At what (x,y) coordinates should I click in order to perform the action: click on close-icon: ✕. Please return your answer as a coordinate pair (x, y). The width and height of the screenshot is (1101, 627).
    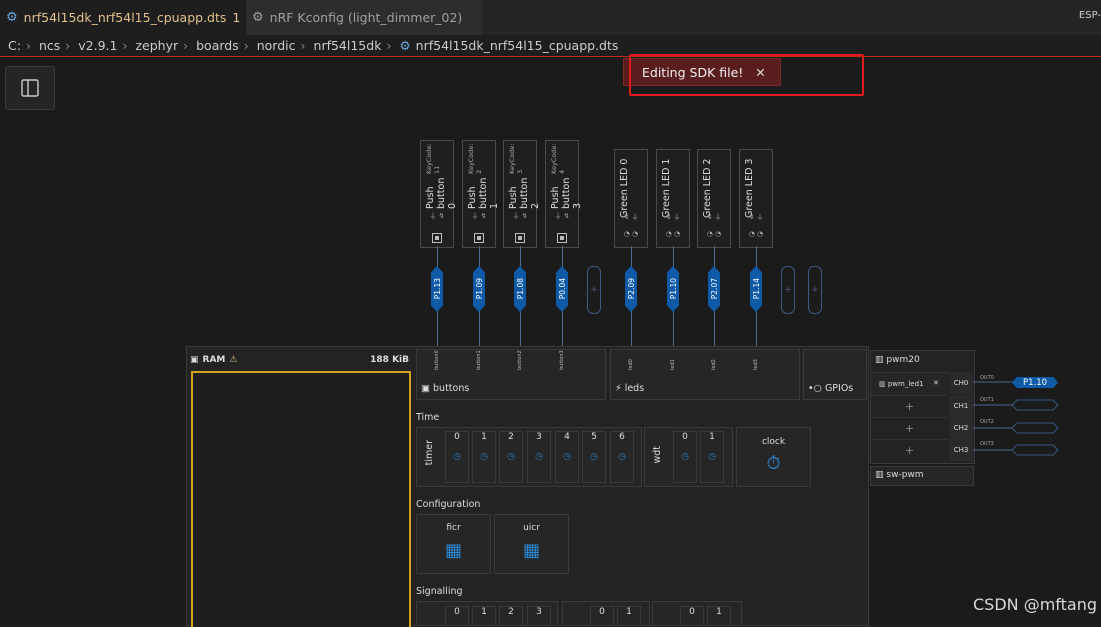
    Looking at the image, I should click on (936, 383).